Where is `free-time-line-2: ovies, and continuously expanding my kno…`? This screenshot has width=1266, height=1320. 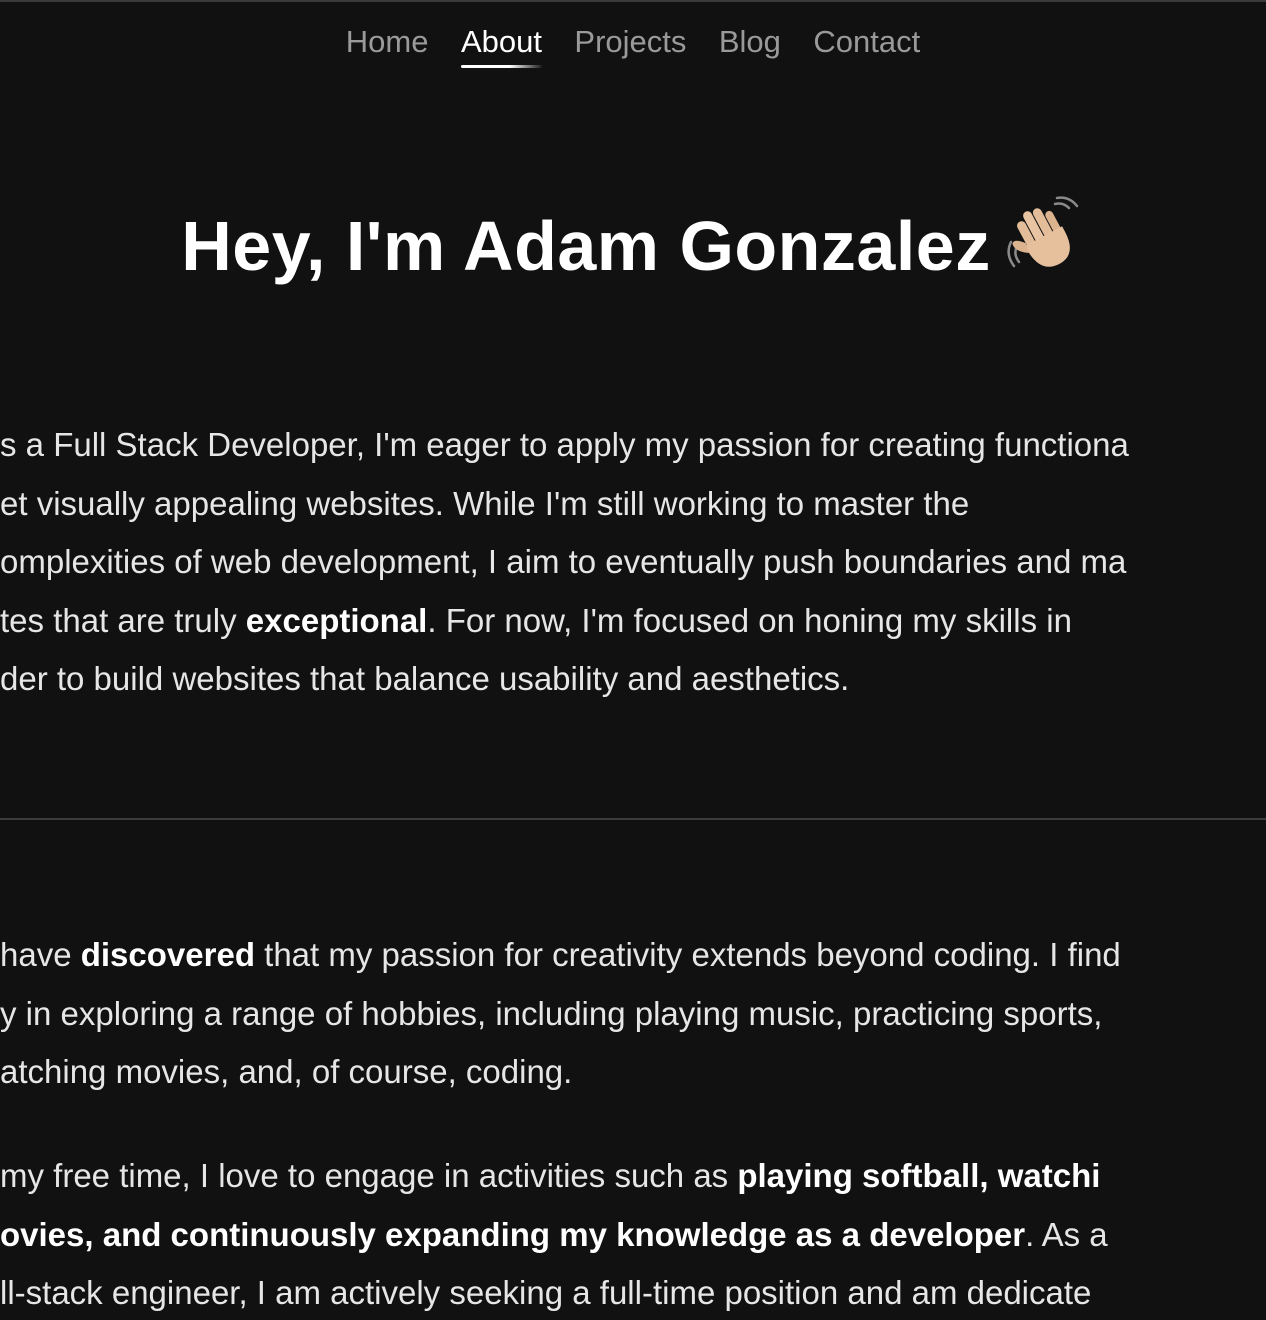 free-time-line-2: ovies, and continuously expanding my kno… is located at coordinates (554, 1235).